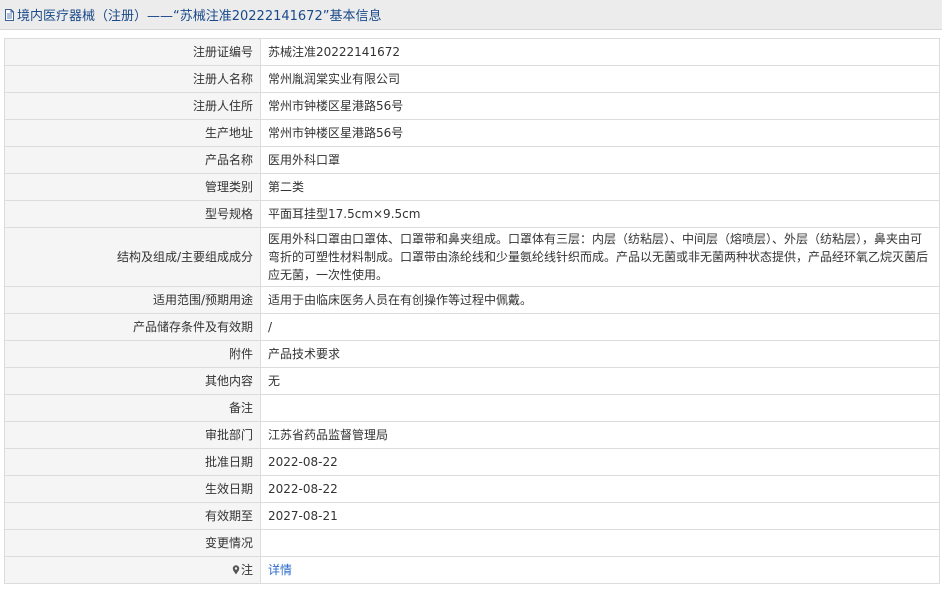 The width and height of the screenshot is (942, 596). Describe the element at coordinates (132, 79) in the screenshot. I see `row-label: 注册人名称` at that location.